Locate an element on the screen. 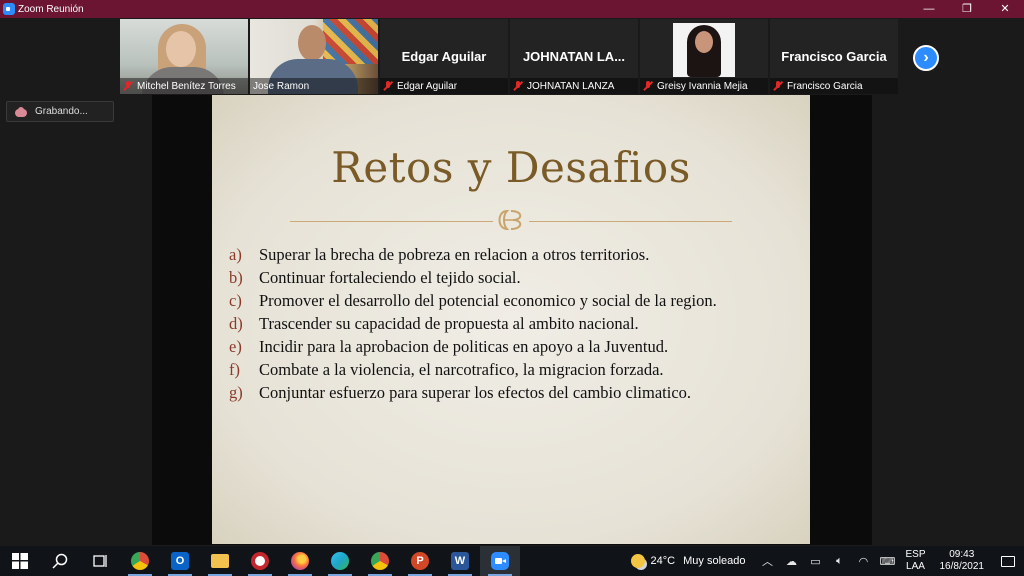 The height and width of the screenshot is (576, 1024). participant-label: JOHNATAN LANZA is located at coordinates (574, 86).